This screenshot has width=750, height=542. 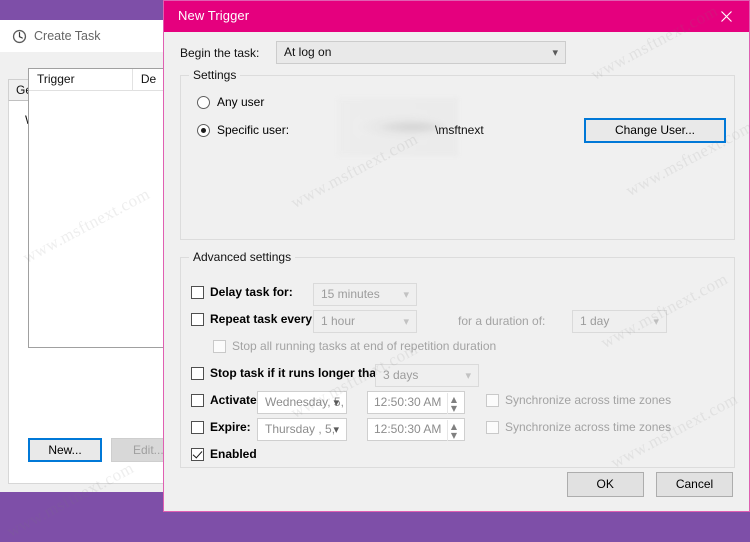 I want to click on begin-task-label: Begin the task:, so click(x=220, y=53).